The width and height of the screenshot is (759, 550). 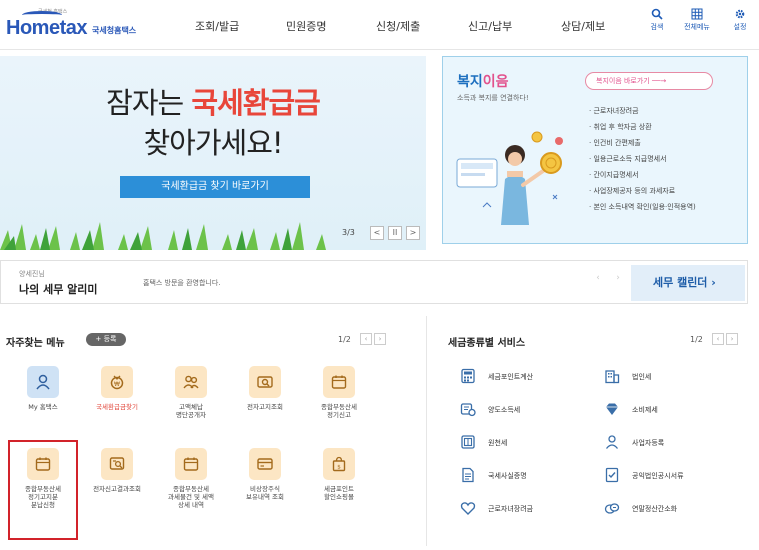 I want to click on gear-icon, so click(x=740, y=14).